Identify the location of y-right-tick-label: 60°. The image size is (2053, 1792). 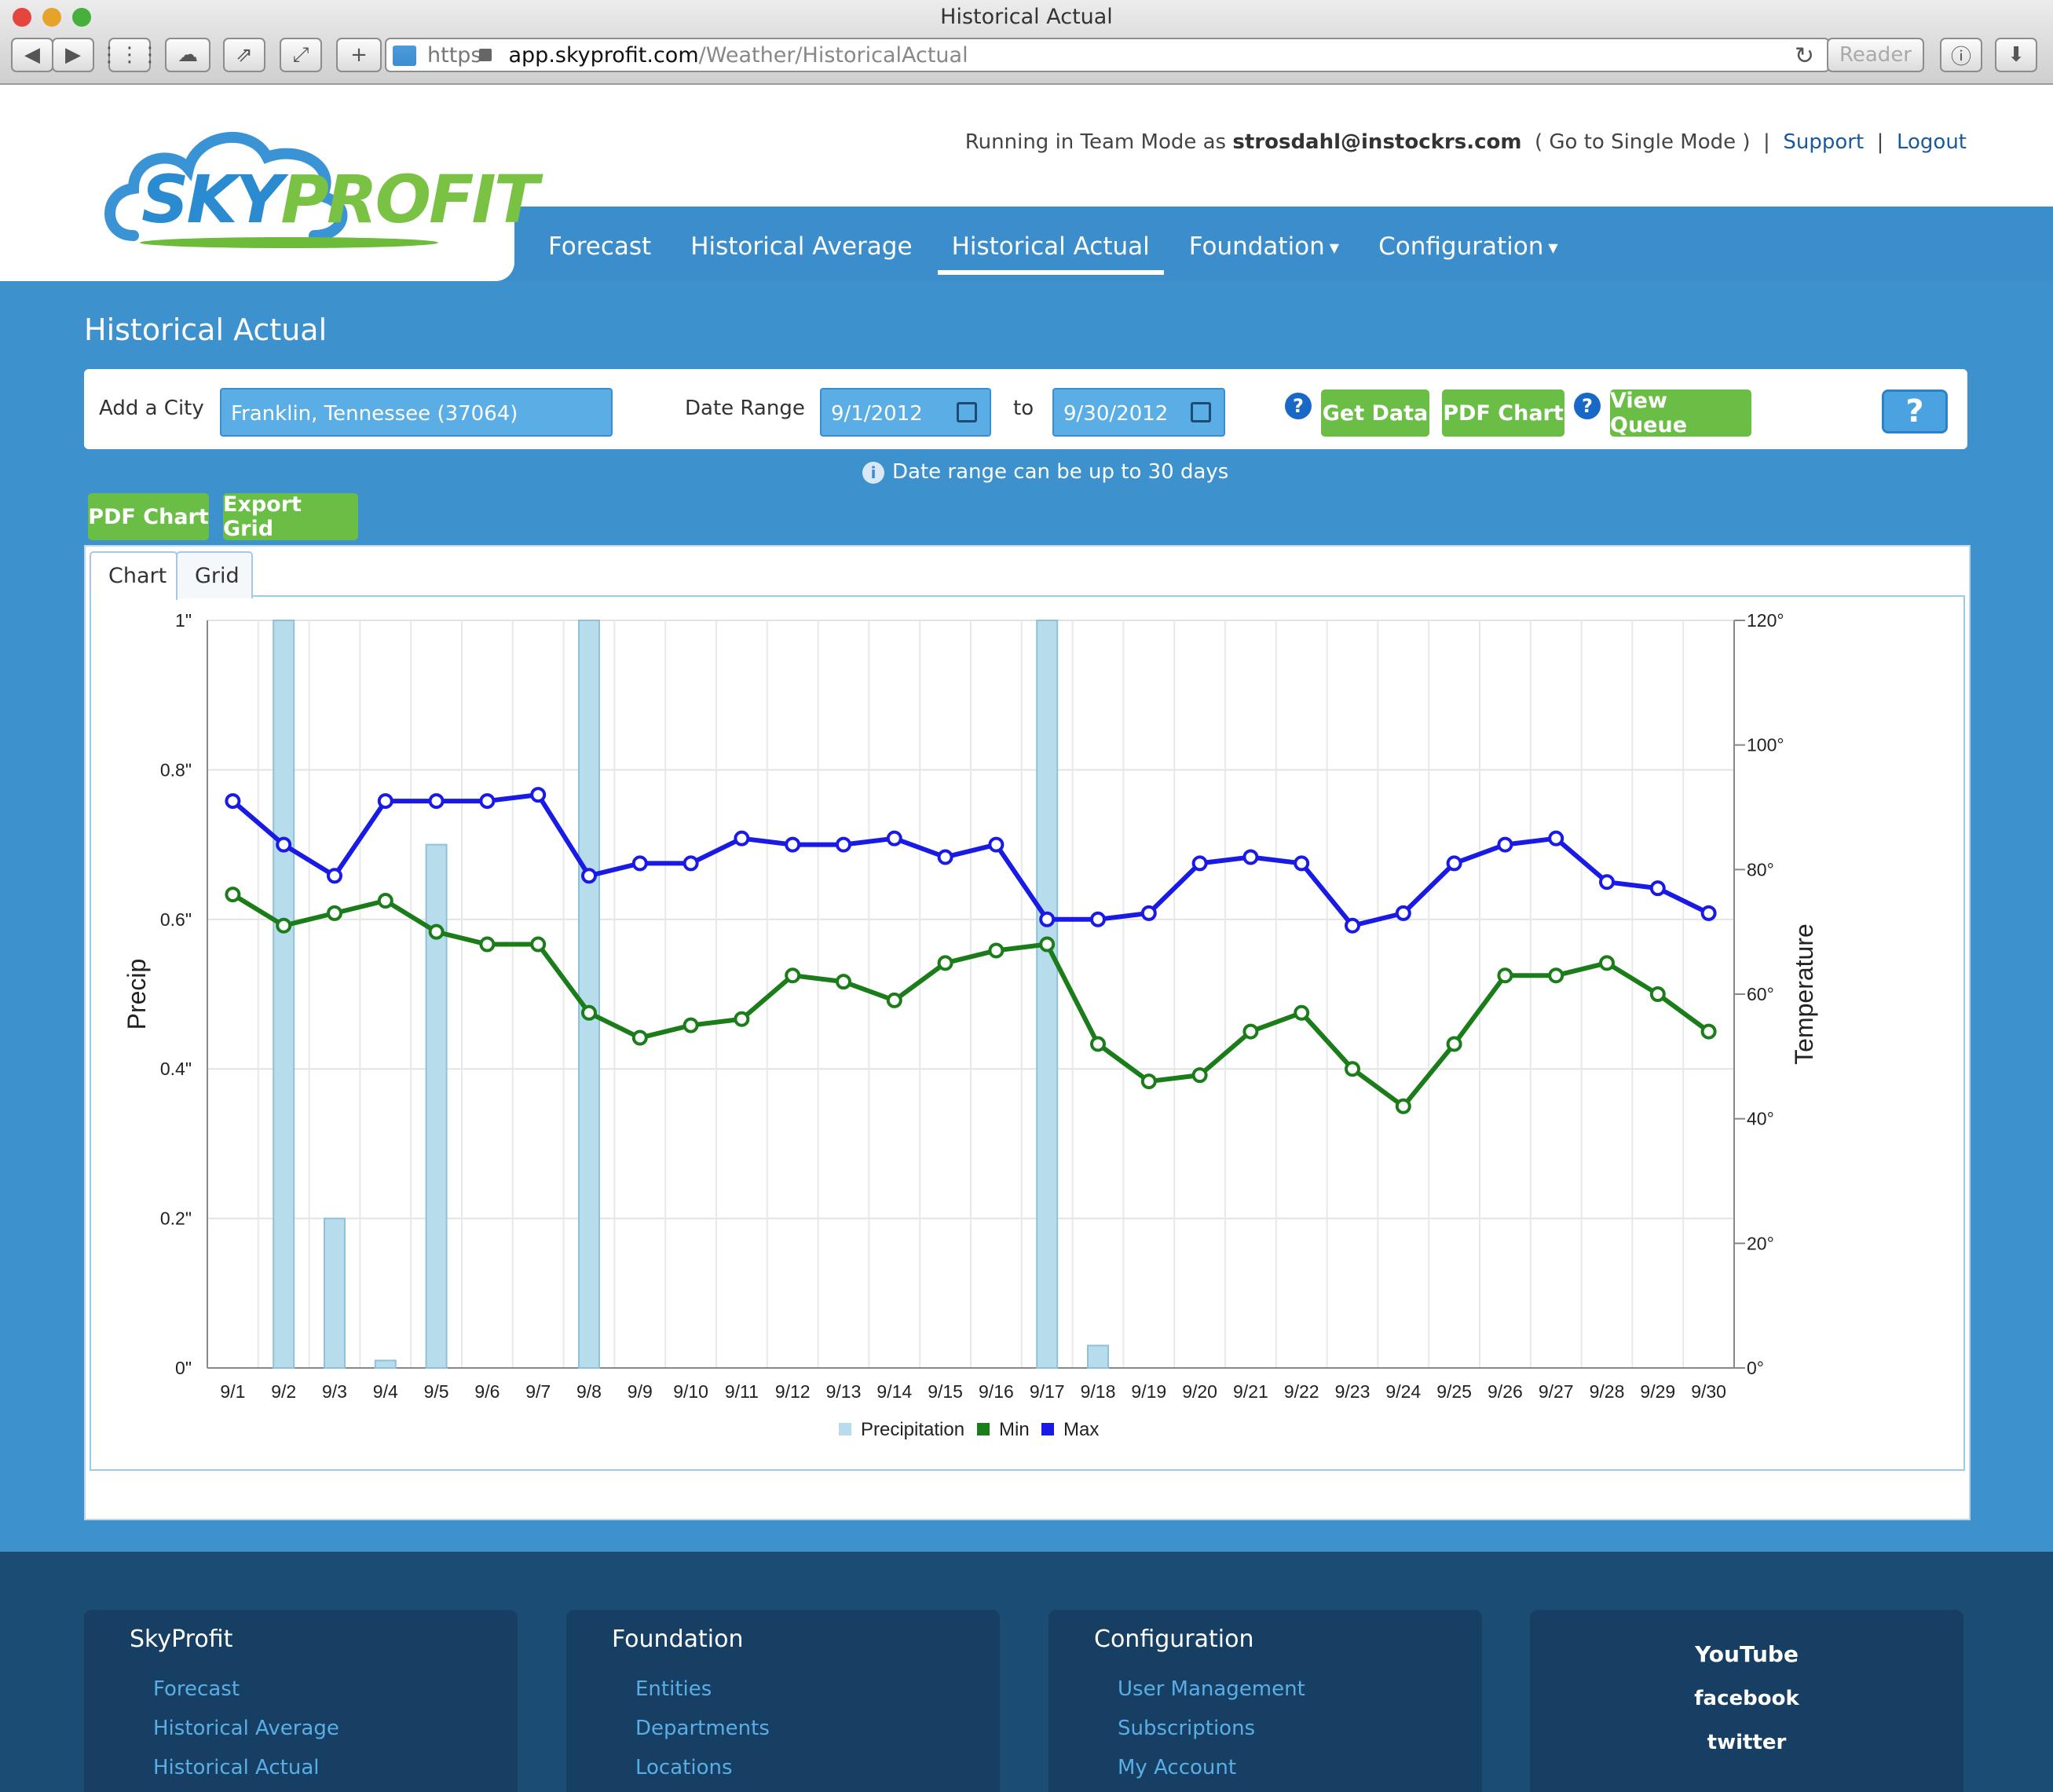
(1761, 994).